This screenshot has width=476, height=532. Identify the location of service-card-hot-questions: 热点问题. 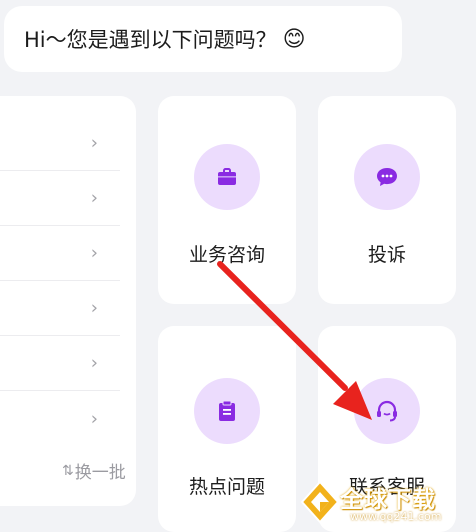
(227, 429).